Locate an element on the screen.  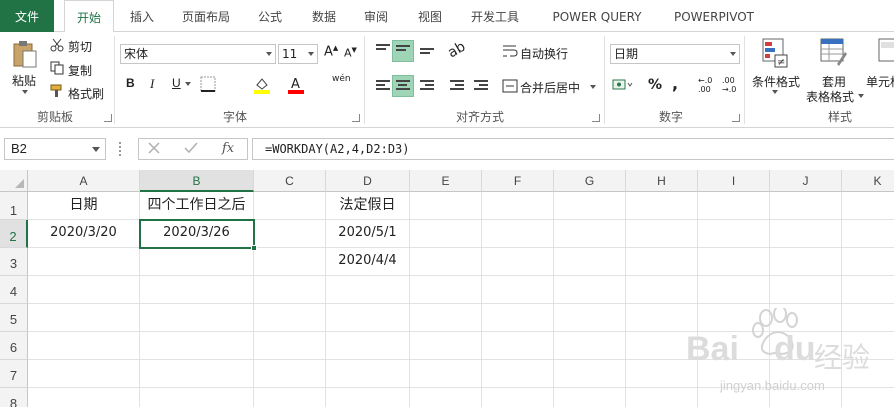
row-header-7: 7 is located at coordinates (14, 374).